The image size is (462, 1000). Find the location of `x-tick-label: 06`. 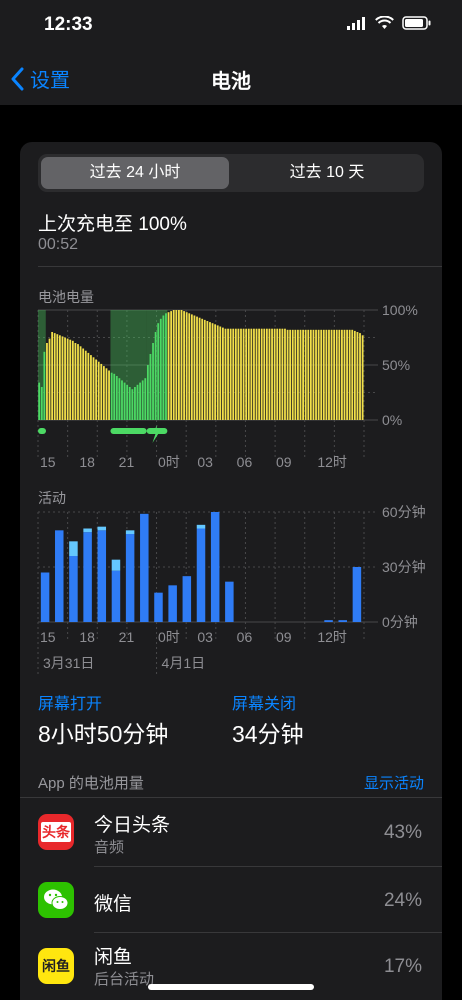

x-tick-label: 06 is located at coordinates (245, 637).